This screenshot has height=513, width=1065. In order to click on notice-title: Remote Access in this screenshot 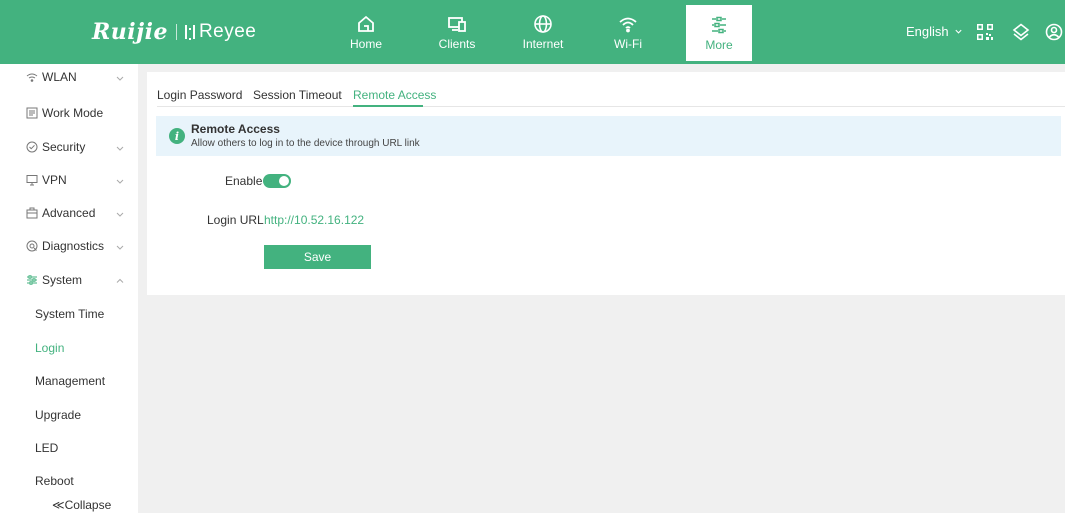, I will do `click(235, 129)`.